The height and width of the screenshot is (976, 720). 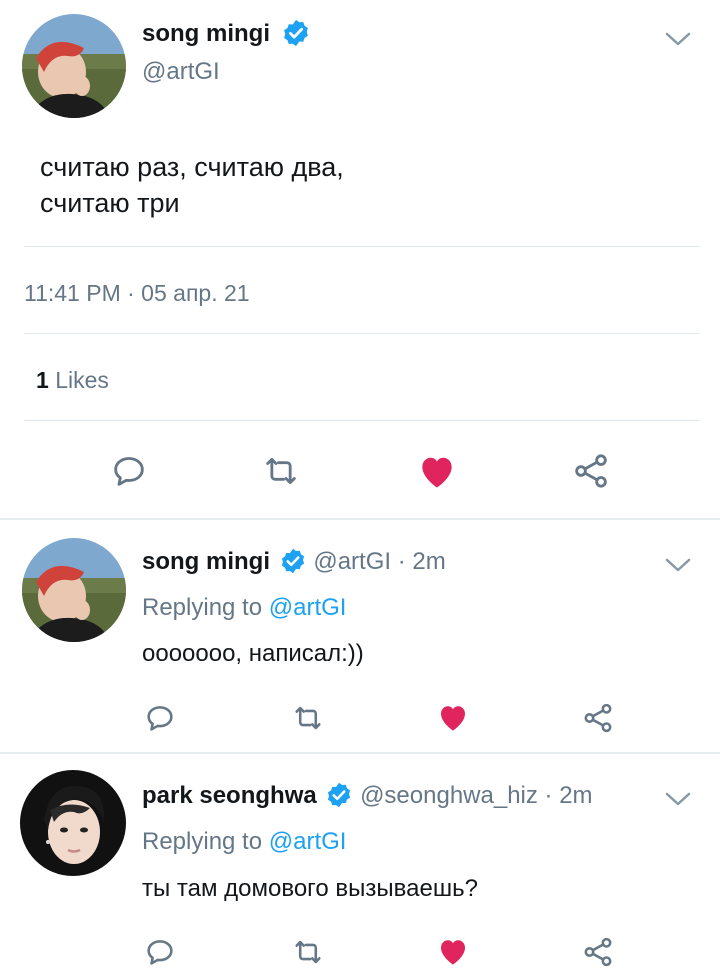 What do you see at coordinates (310, 888) in the screenshot?
I see `reply-text: ты там домового вызываешь?` at bounding box center [310, 888].